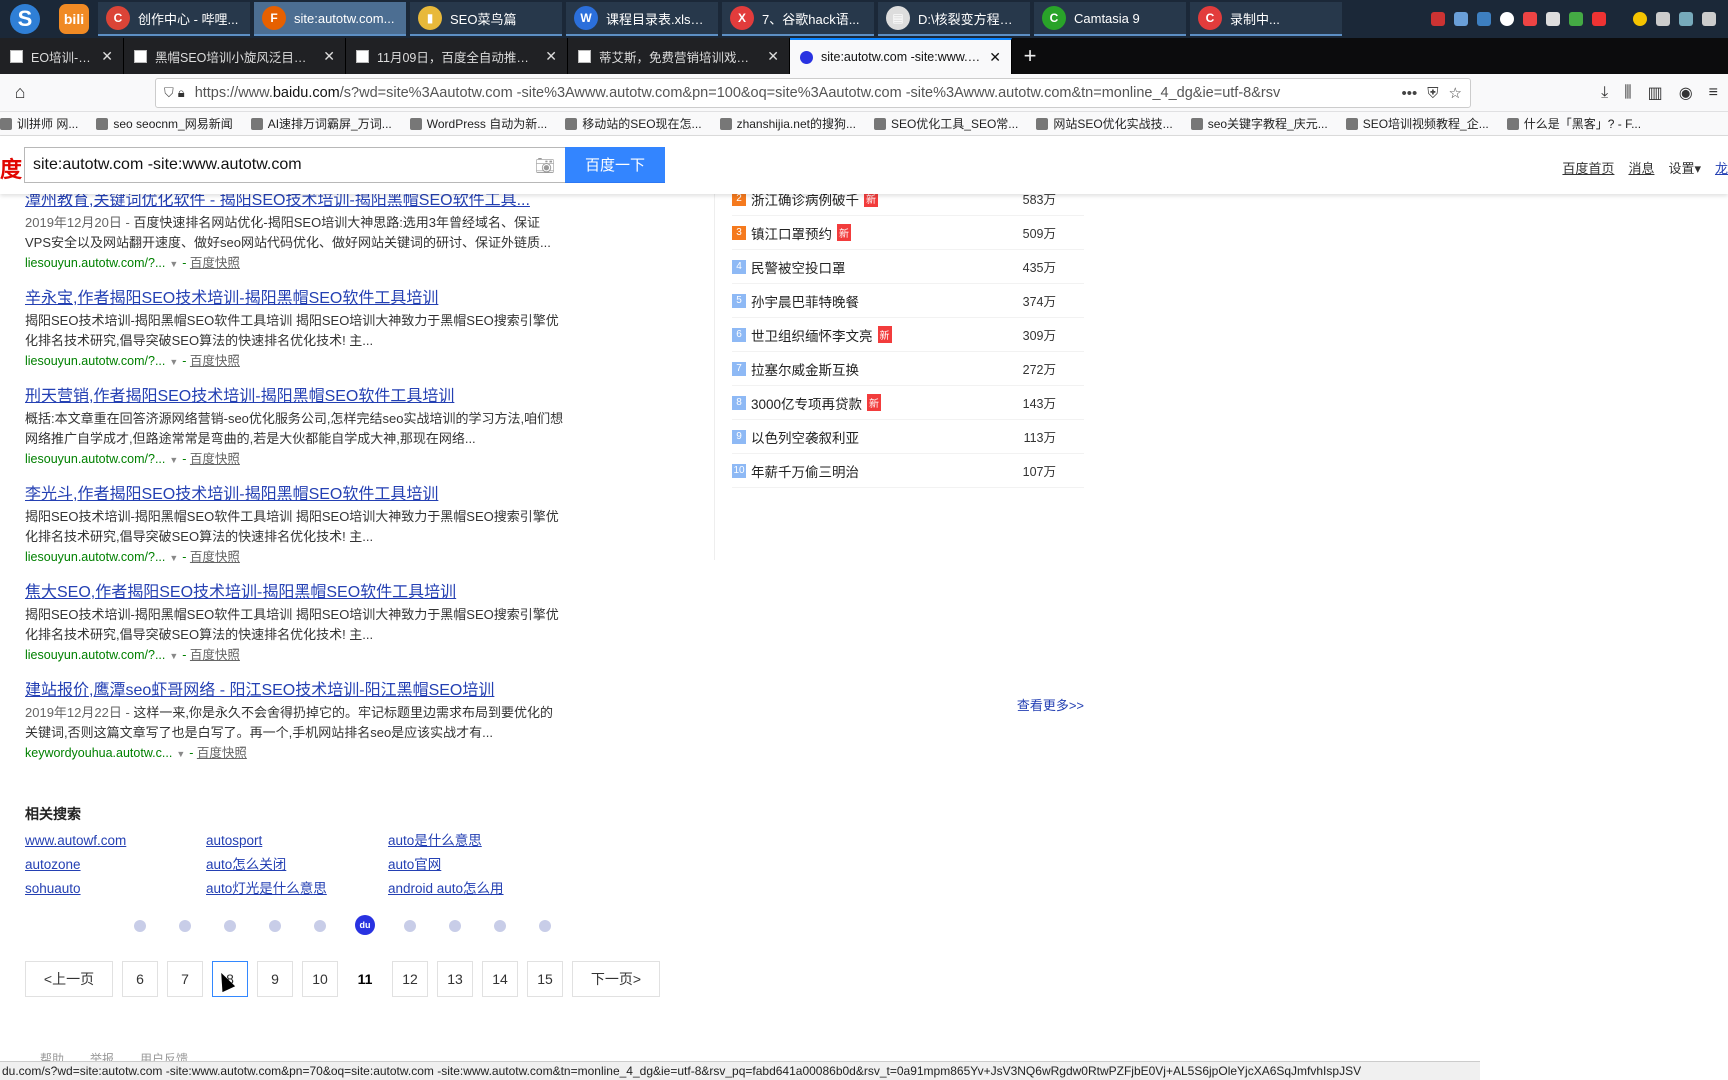 The width and height of the screenshot is (1728, 1080). Describe the element at coordinates (798, 267) in the screenshot. I see `hot-title-link: 民警被空投口罩` at that location.